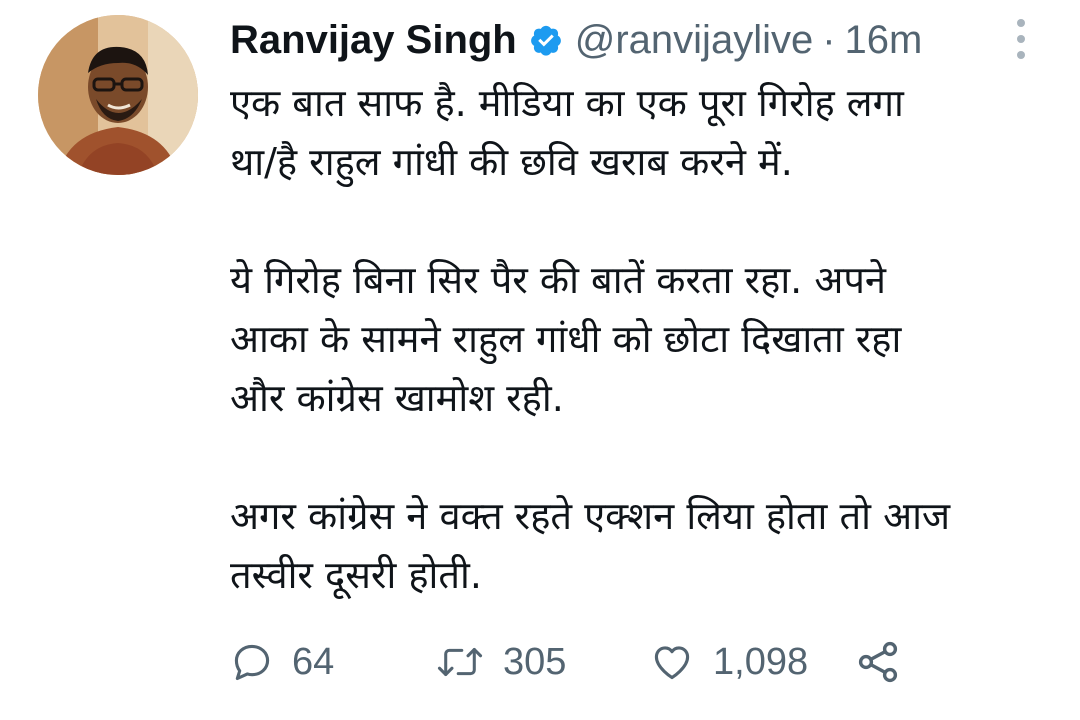 The height and width of the screenshot is (720, 1080). I want to click on retweet-button: 305, so click(542, 662).